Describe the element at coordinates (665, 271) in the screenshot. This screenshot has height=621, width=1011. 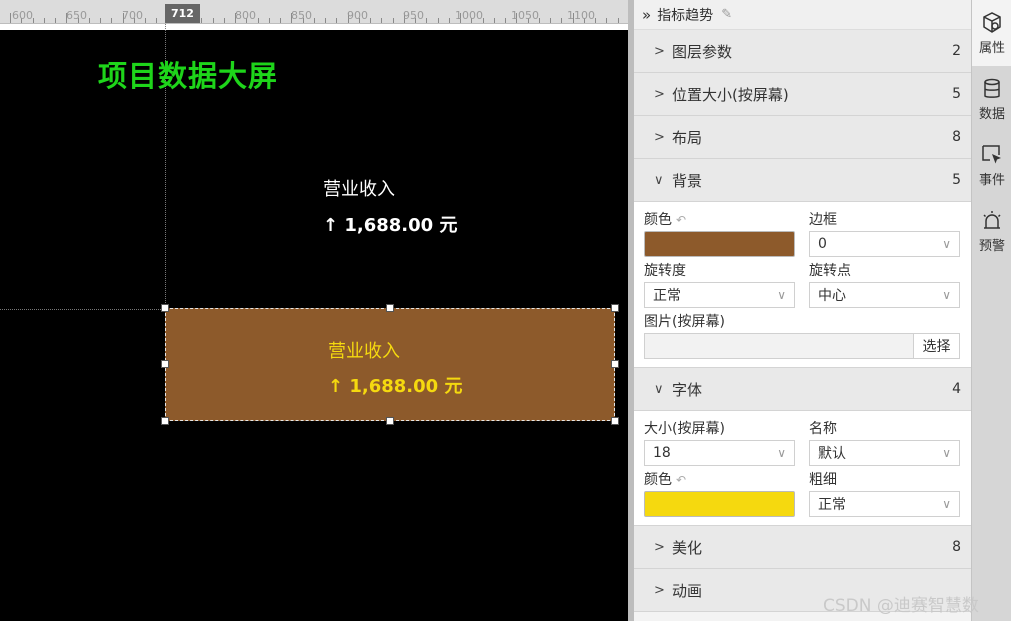
I see `rotation-label: 旋转度` at that location.